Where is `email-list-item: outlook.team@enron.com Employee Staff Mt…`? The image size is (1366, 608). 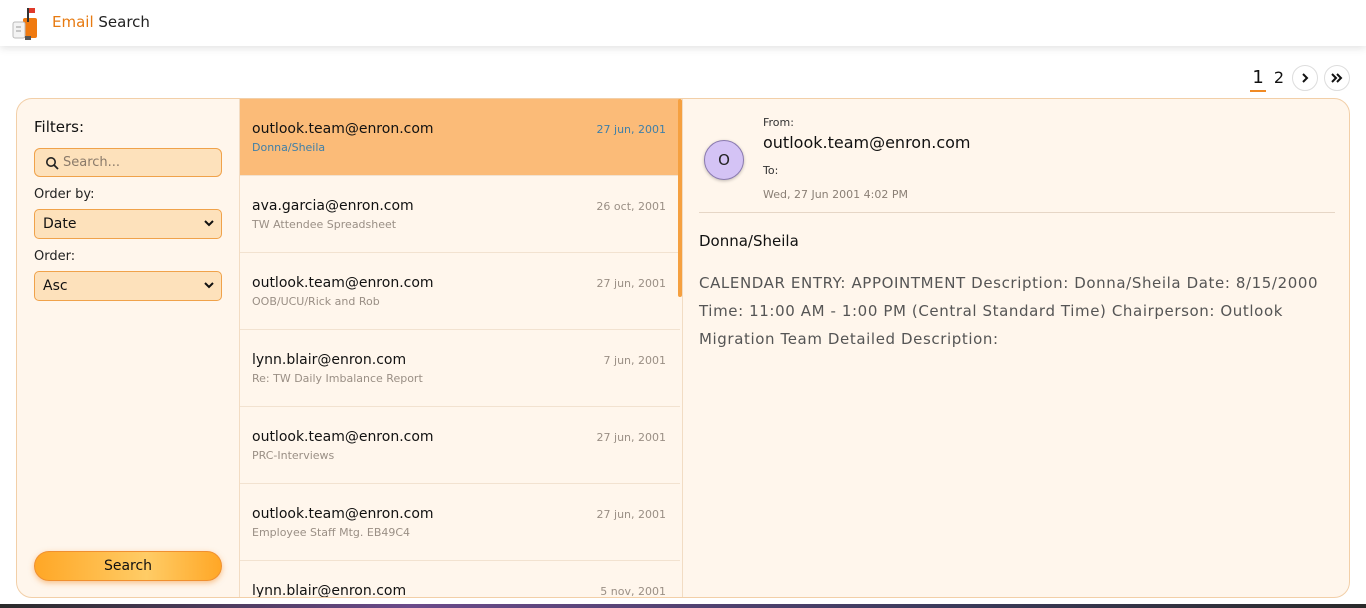
email-list-item: outlook.team@enron.com Employee Staff Mt… is located at coordinates (460, 522).